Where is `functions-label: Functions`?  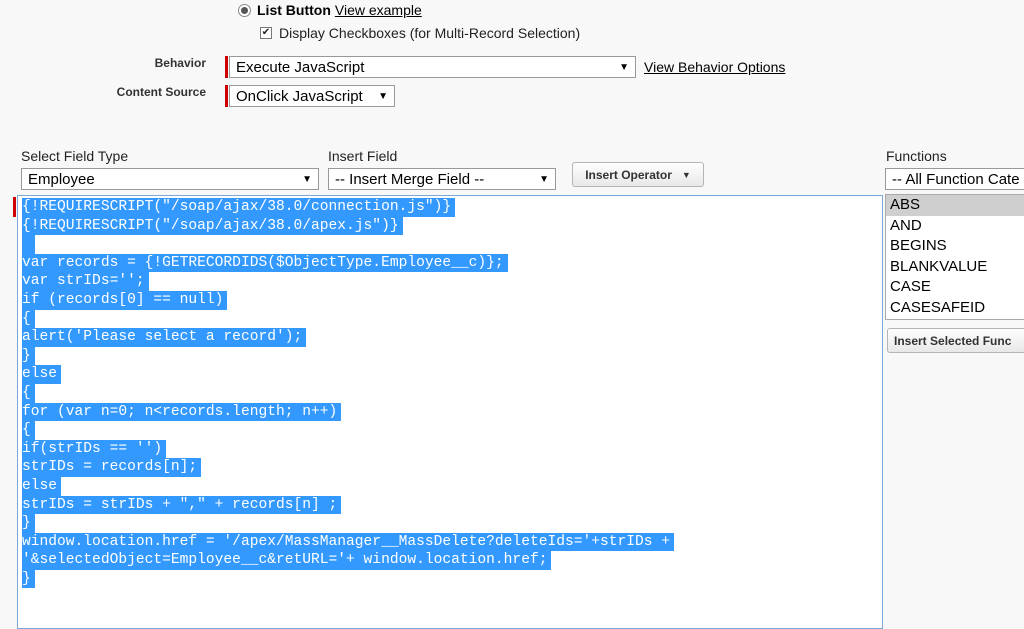 functions-label: Functions is located at coordinates (916, 156).